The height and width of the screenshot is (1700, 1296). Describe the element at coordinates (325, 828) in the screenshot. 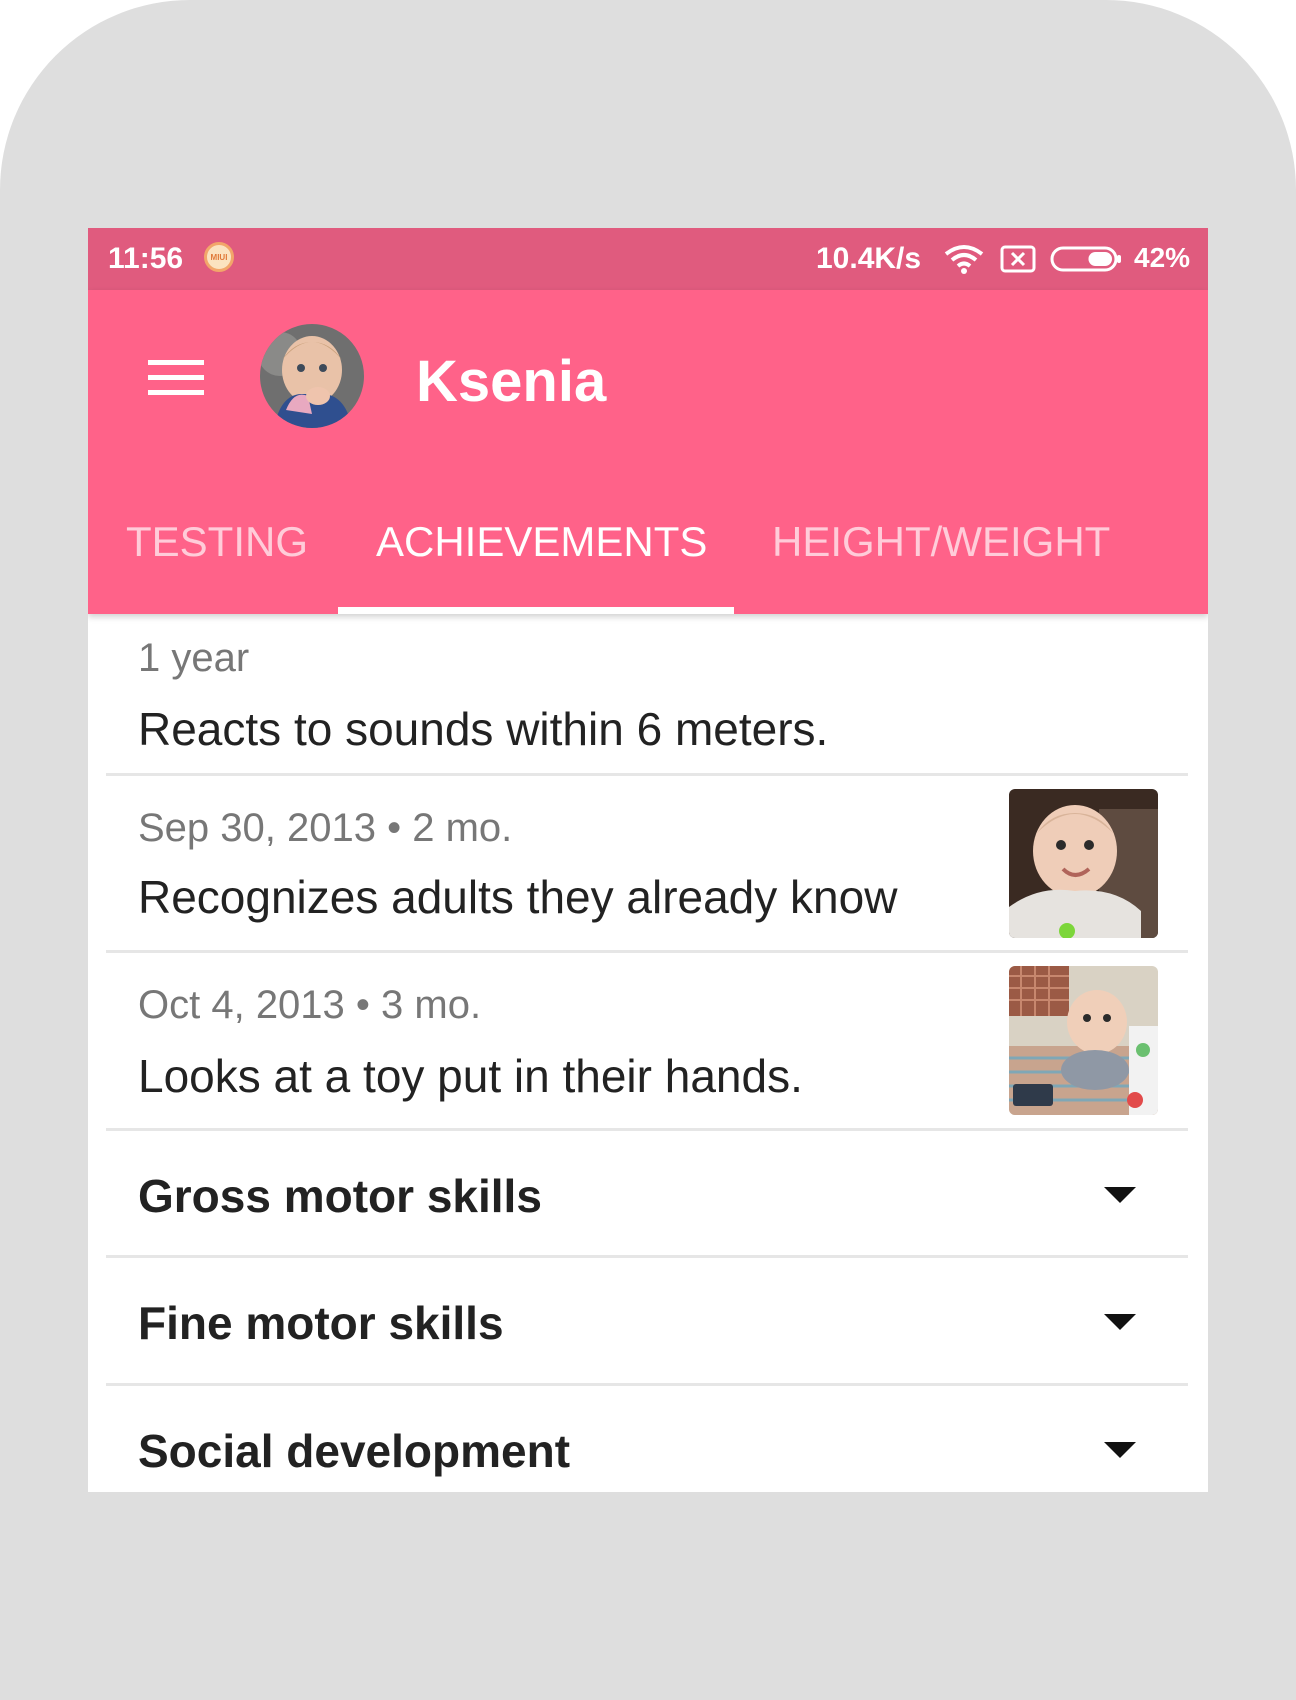

I see `achievement-meta: Sep 30, 2013 • 2 mo.` at that location.